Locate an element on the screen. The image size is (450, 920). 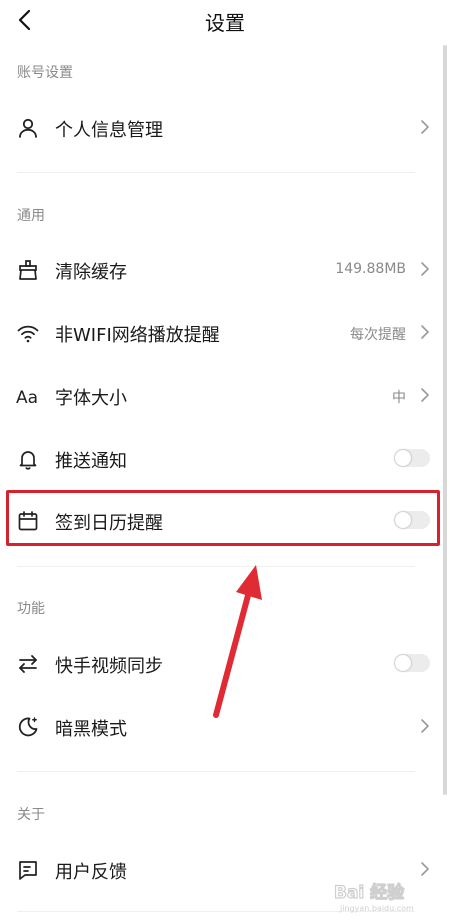
row-label: 字体大小 is located at coordinates (91, 398).